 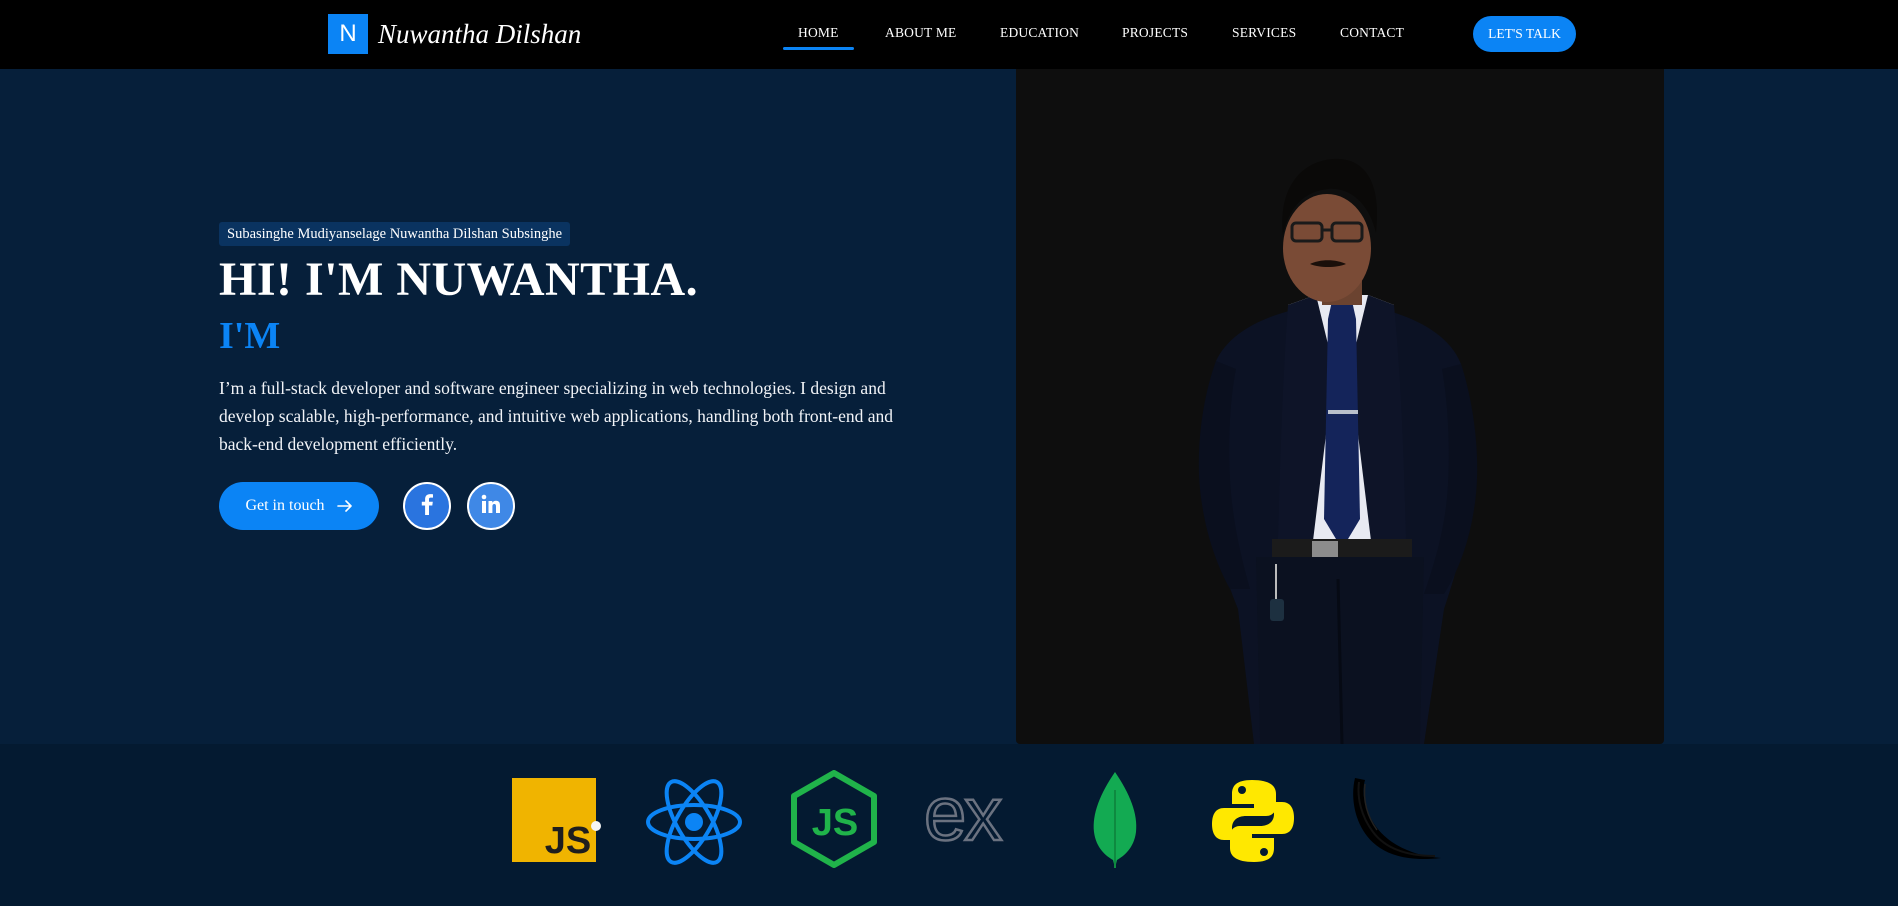 What do you see at coordinates (1253, 821) in the screenshot?
I see `python-icon` at bounding box center [1253, 821].